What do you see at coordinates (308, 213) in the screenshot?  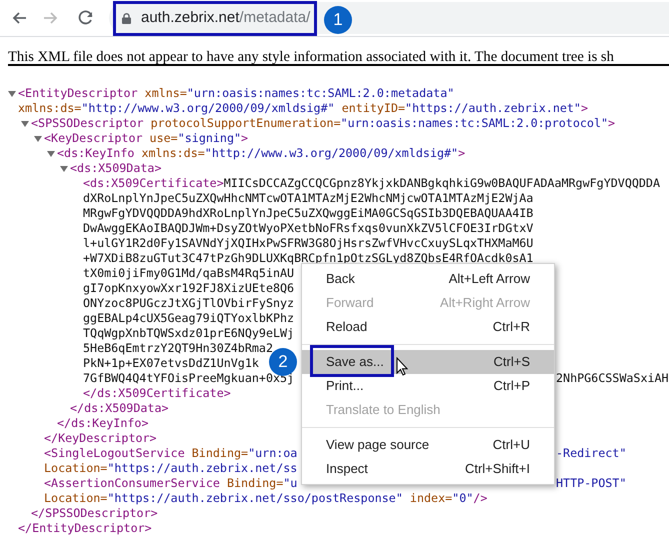 I see `code-line: MRgwFgYDVQQDDA9hdXRoLnplYnJpeC5uZXQwggEiMA0GCSqGSIb3DQEBAQUAA4IB` at bounding box center [308, 213].